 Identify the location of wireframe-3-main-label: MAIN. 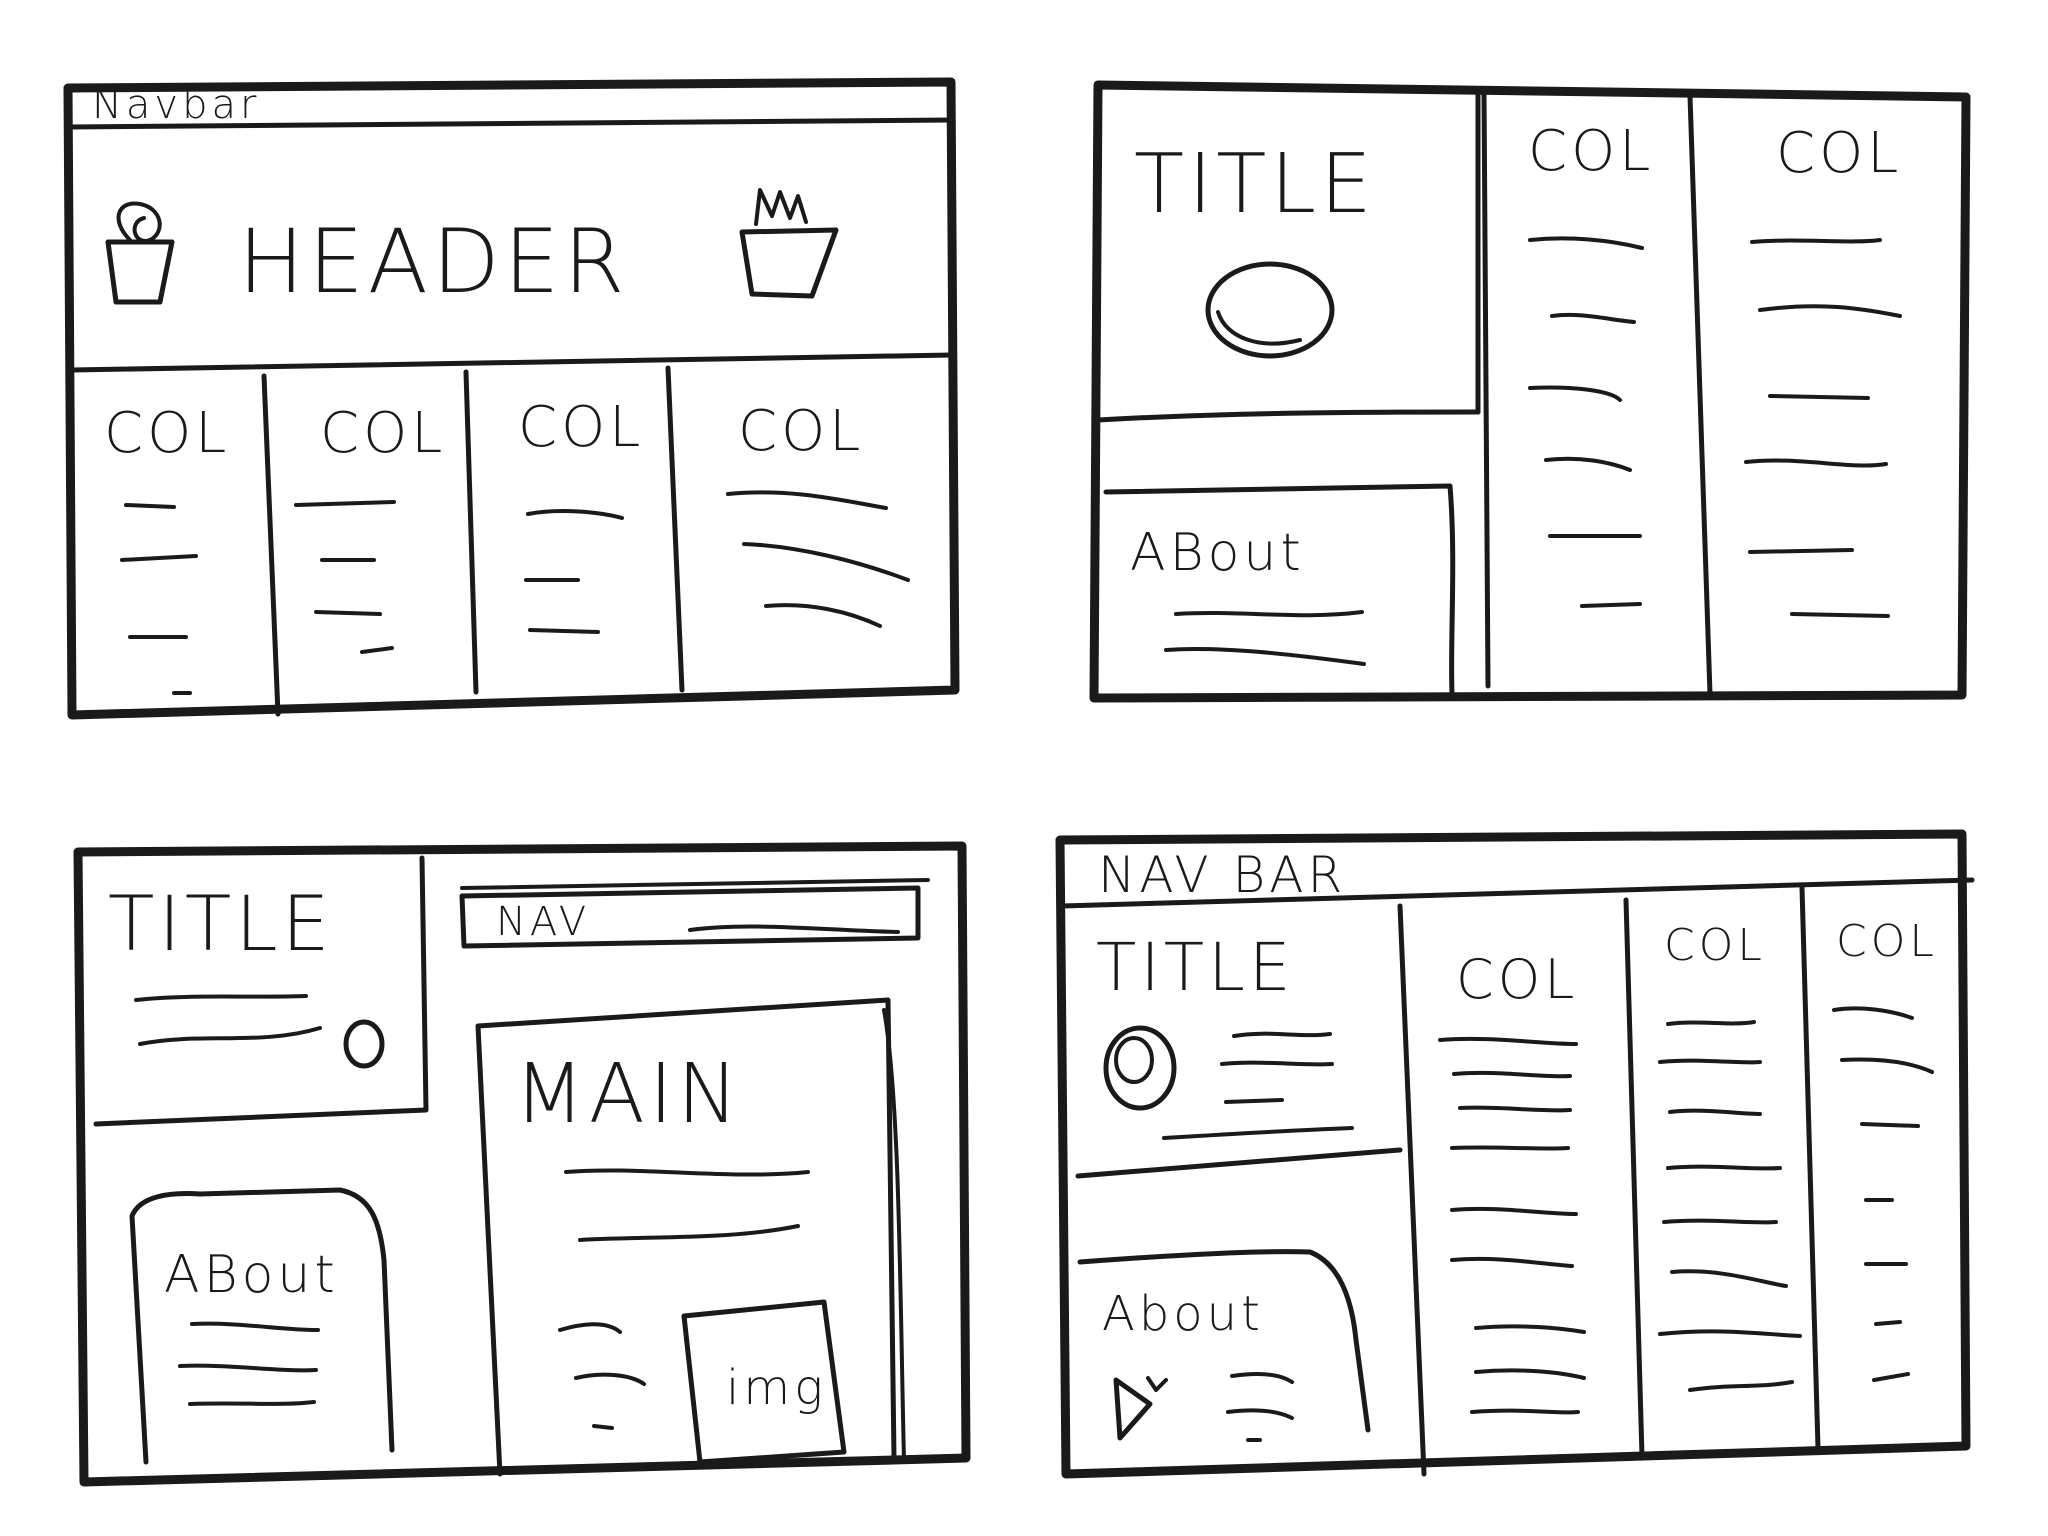
(628, 1094).